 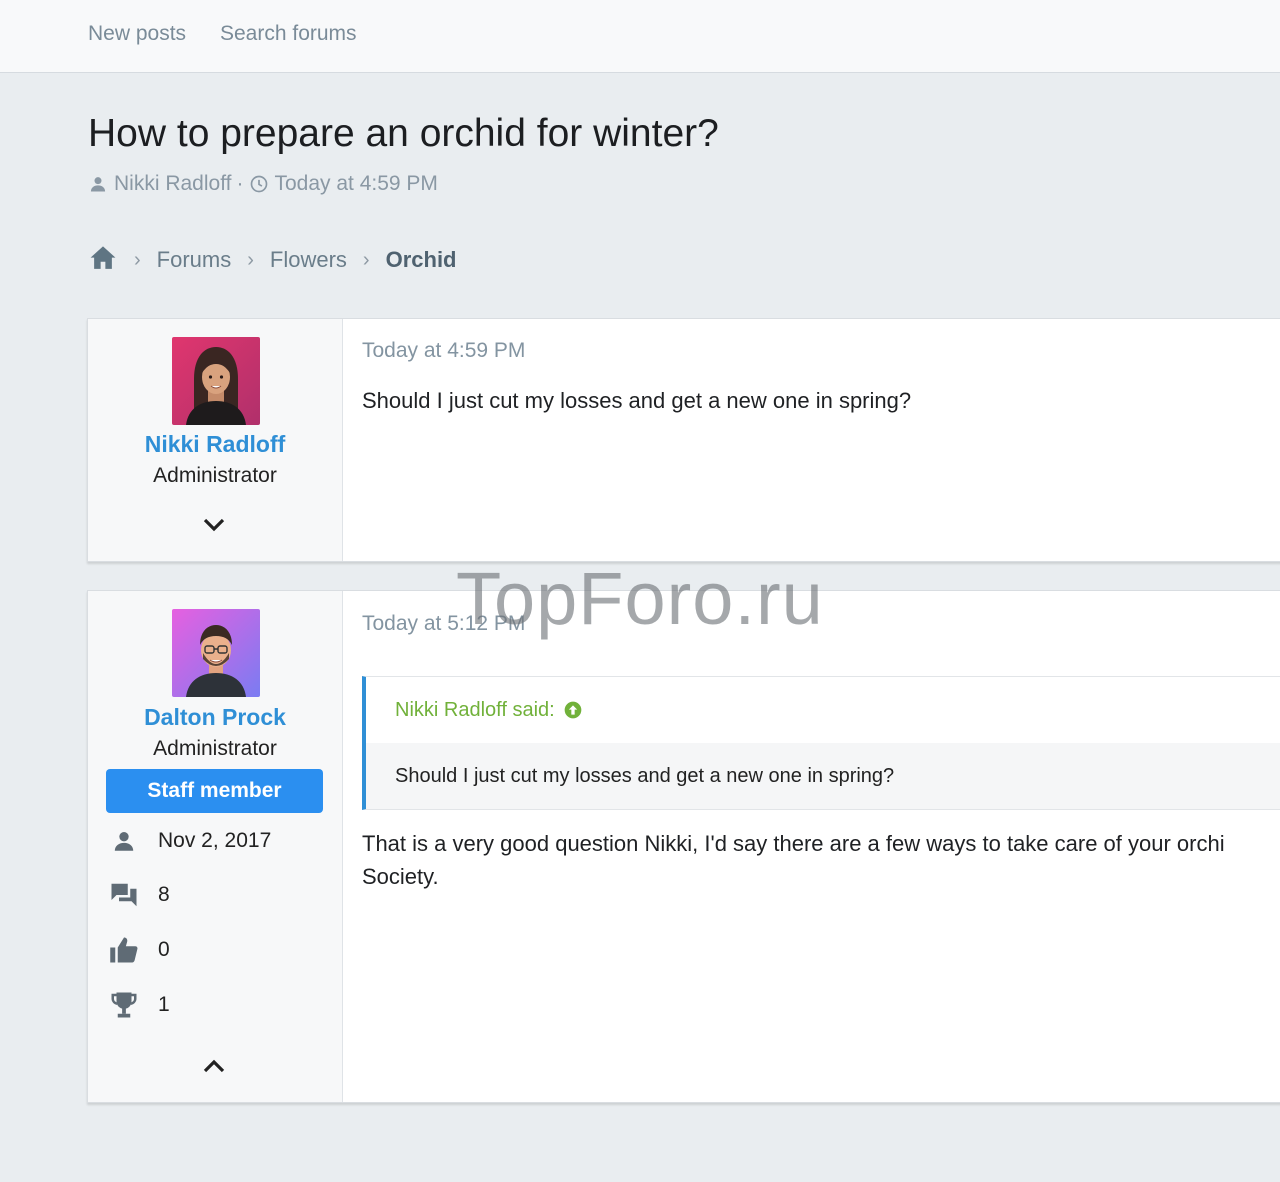 I want to click on thread-time-link: Today at 4:59 PM, so click(x=356, y=184).